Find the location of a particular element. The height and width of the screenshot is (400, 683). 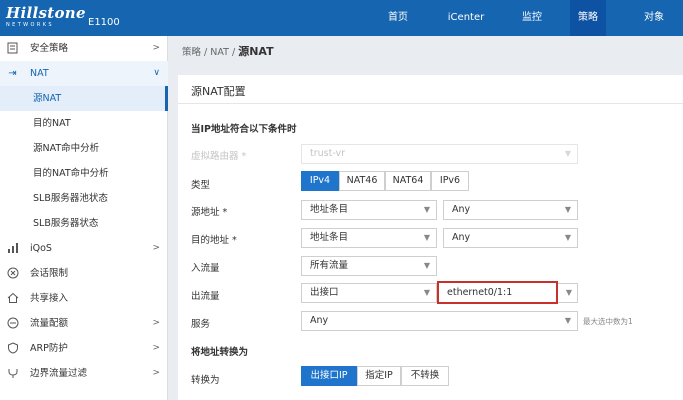

sidebar-item-arp-protection: ARP防护 > is located at coordinates (84, 348).